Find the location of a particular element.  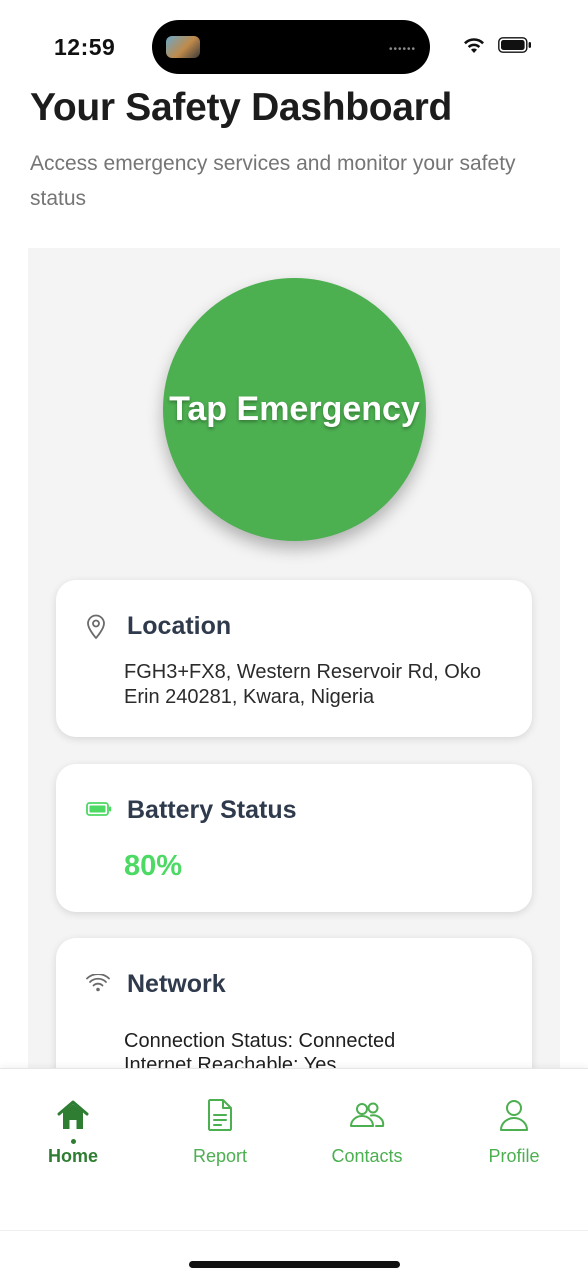

status-time: 12:59 is located at coordinates (85, 47).